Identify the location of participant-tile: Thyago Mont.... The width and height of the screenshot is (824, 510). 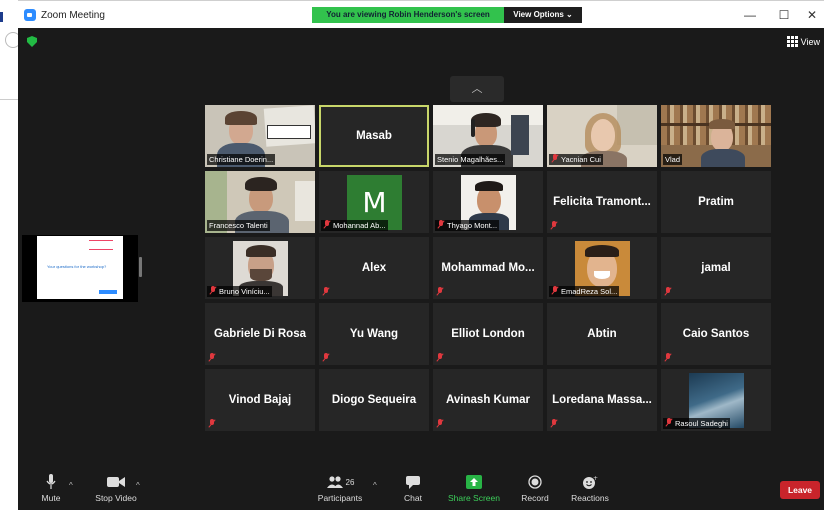
(488, 202).